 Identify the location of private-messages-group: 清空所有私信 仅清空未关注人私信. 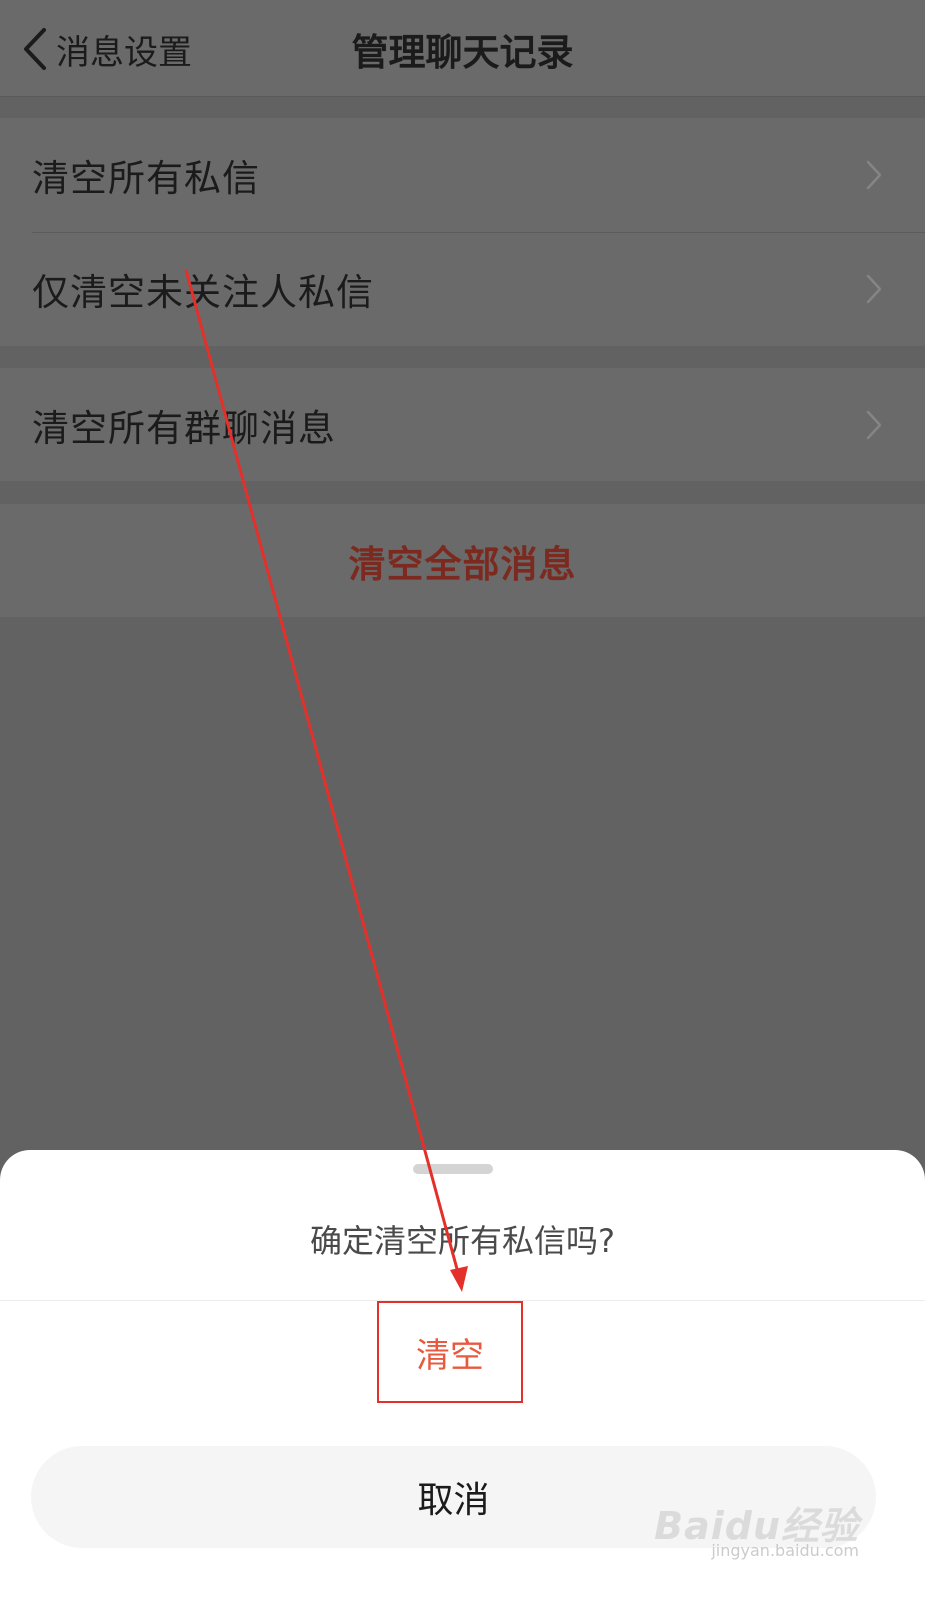
(462, 232).